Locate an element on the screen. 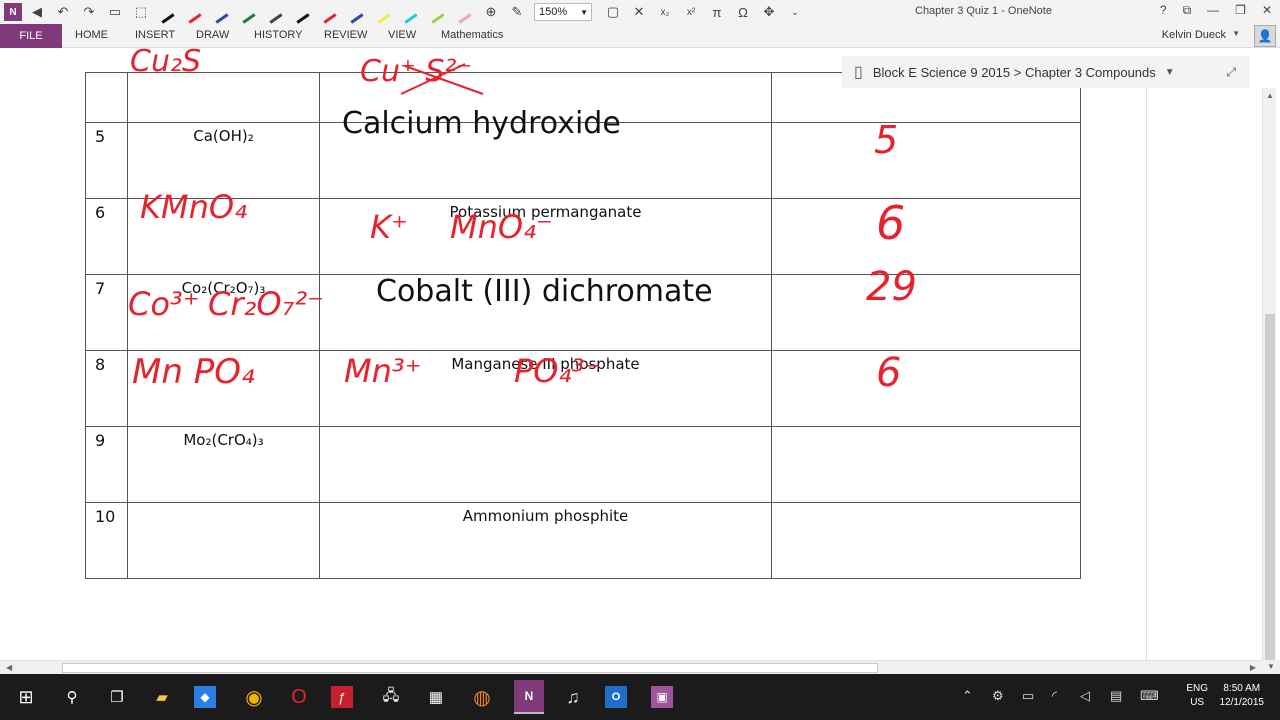  horizontal-scrollbar: ◀ ▶ is located at coordinates (631, 667).